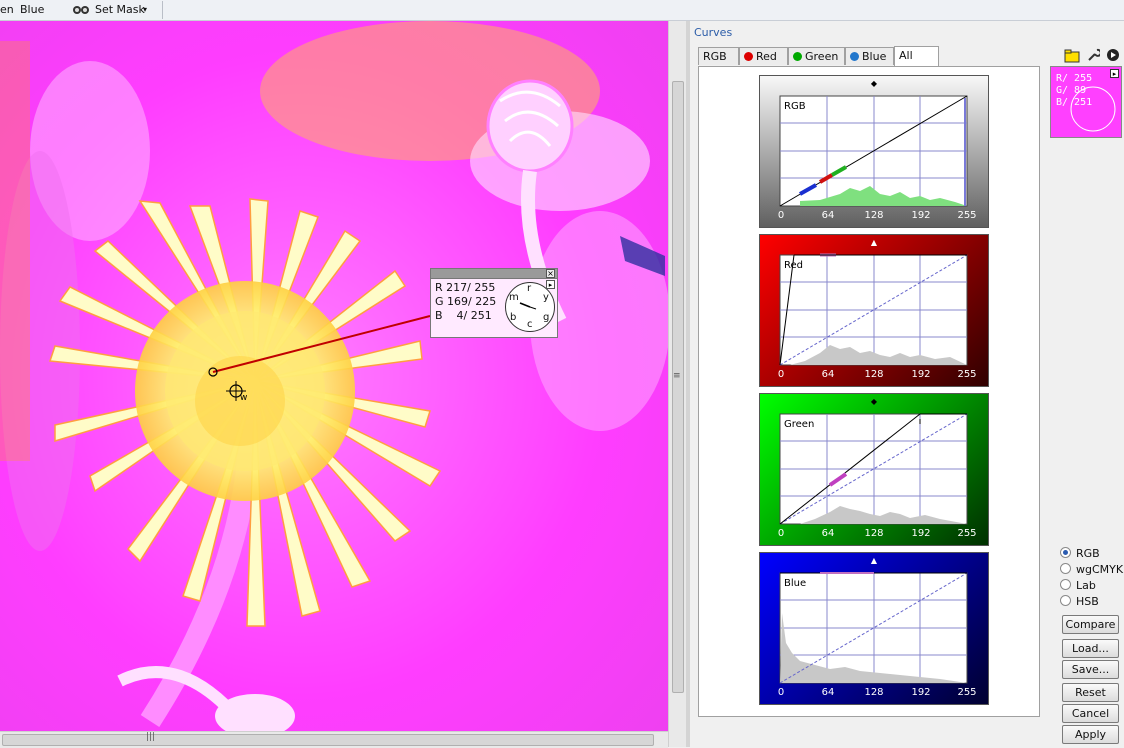 Image resolution: width=1124 pixels, height=748 pixels. What do you see at coordinates (795, 583) in the screenshot?
I see `curve-label: Blue` at bounding box center [795, 583].